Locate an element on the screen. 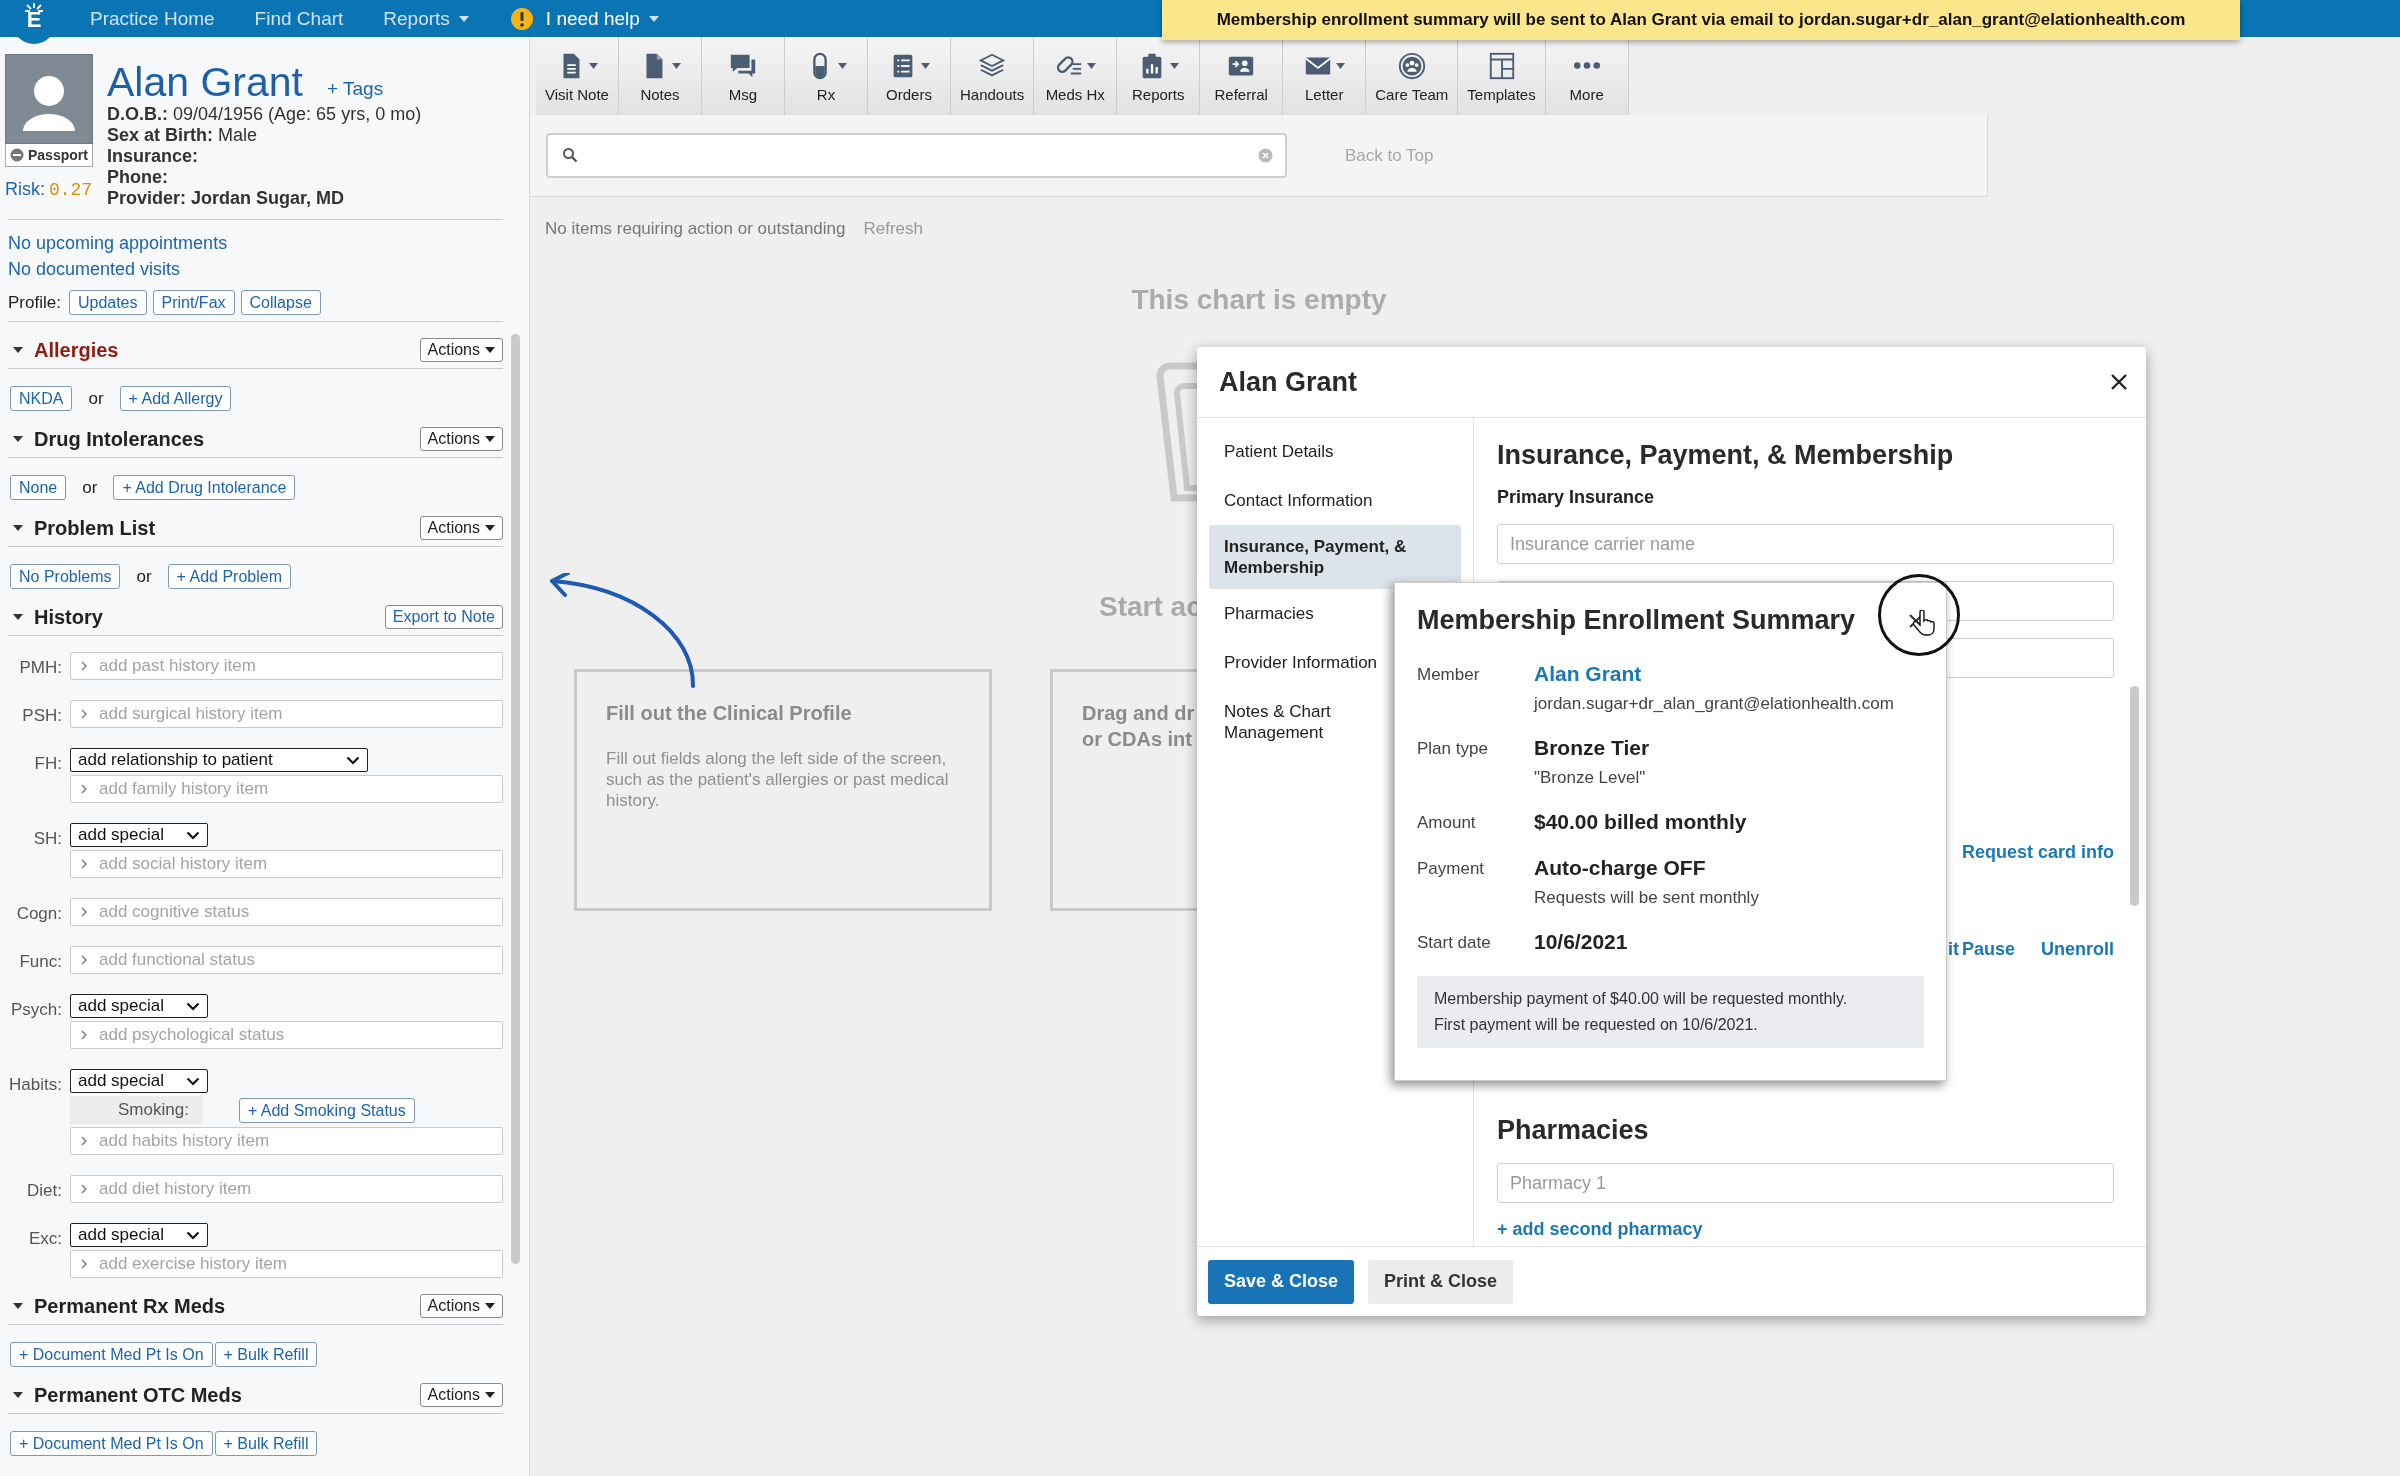 The width and height of the screenshot is (2400, 1476). history-label: PSH: is located at coordinates (41, 716).